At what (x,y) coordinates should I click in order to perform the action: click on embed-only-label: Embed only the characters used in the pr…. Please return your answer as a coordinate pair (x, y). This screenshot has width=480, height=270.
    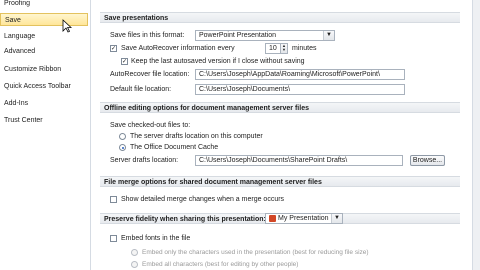
    Looking at the image, I should click on (255, 252).